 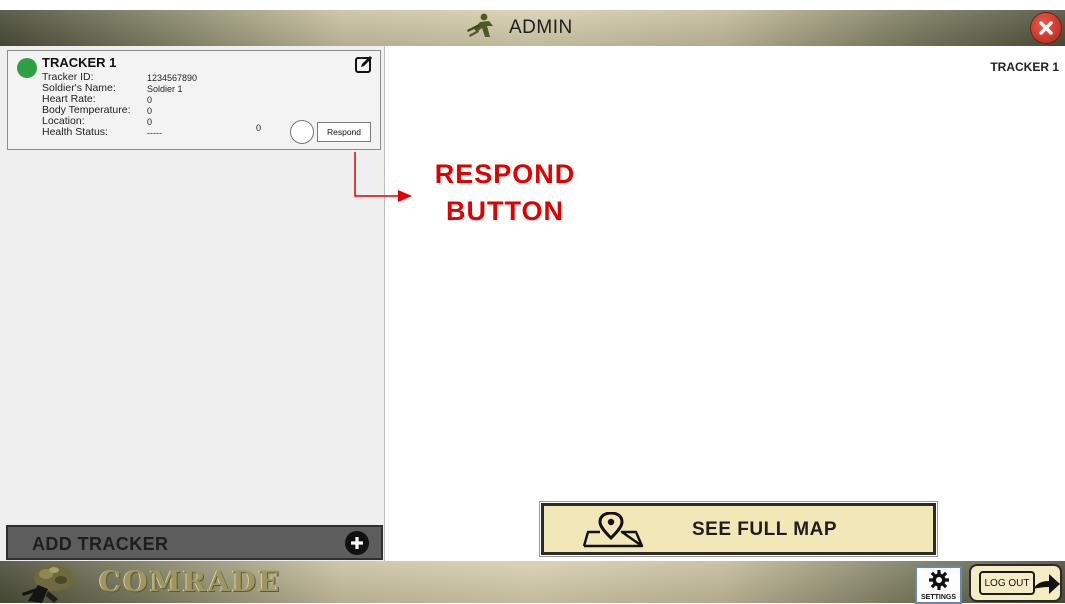 I want to click on map-pin-icon, so click(x=613, y=530).